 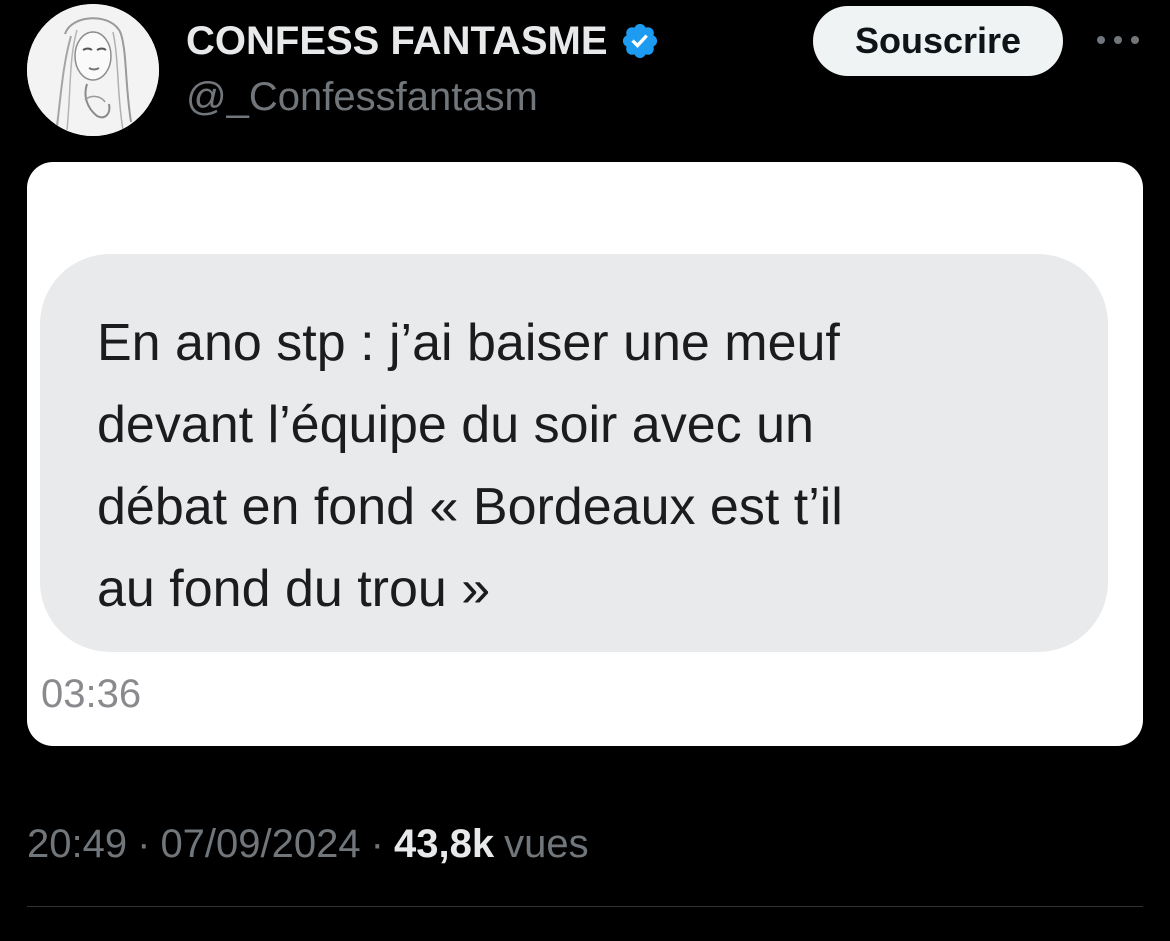 I want to click on tweet-meta: 20:49 · 07/09/2024 · 43,8k vues, so click(x=308, y=844).